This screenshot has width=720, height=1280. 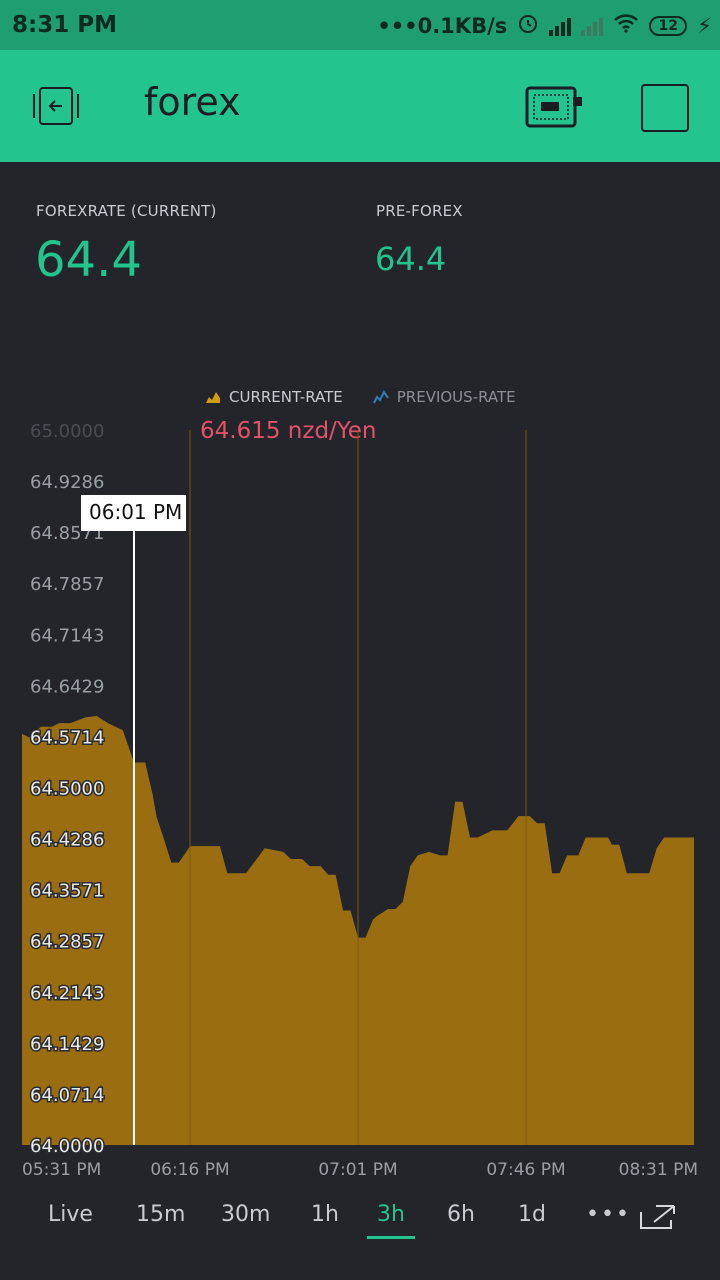 I want to click on signal-2-icon, so click(x=592, y=26).